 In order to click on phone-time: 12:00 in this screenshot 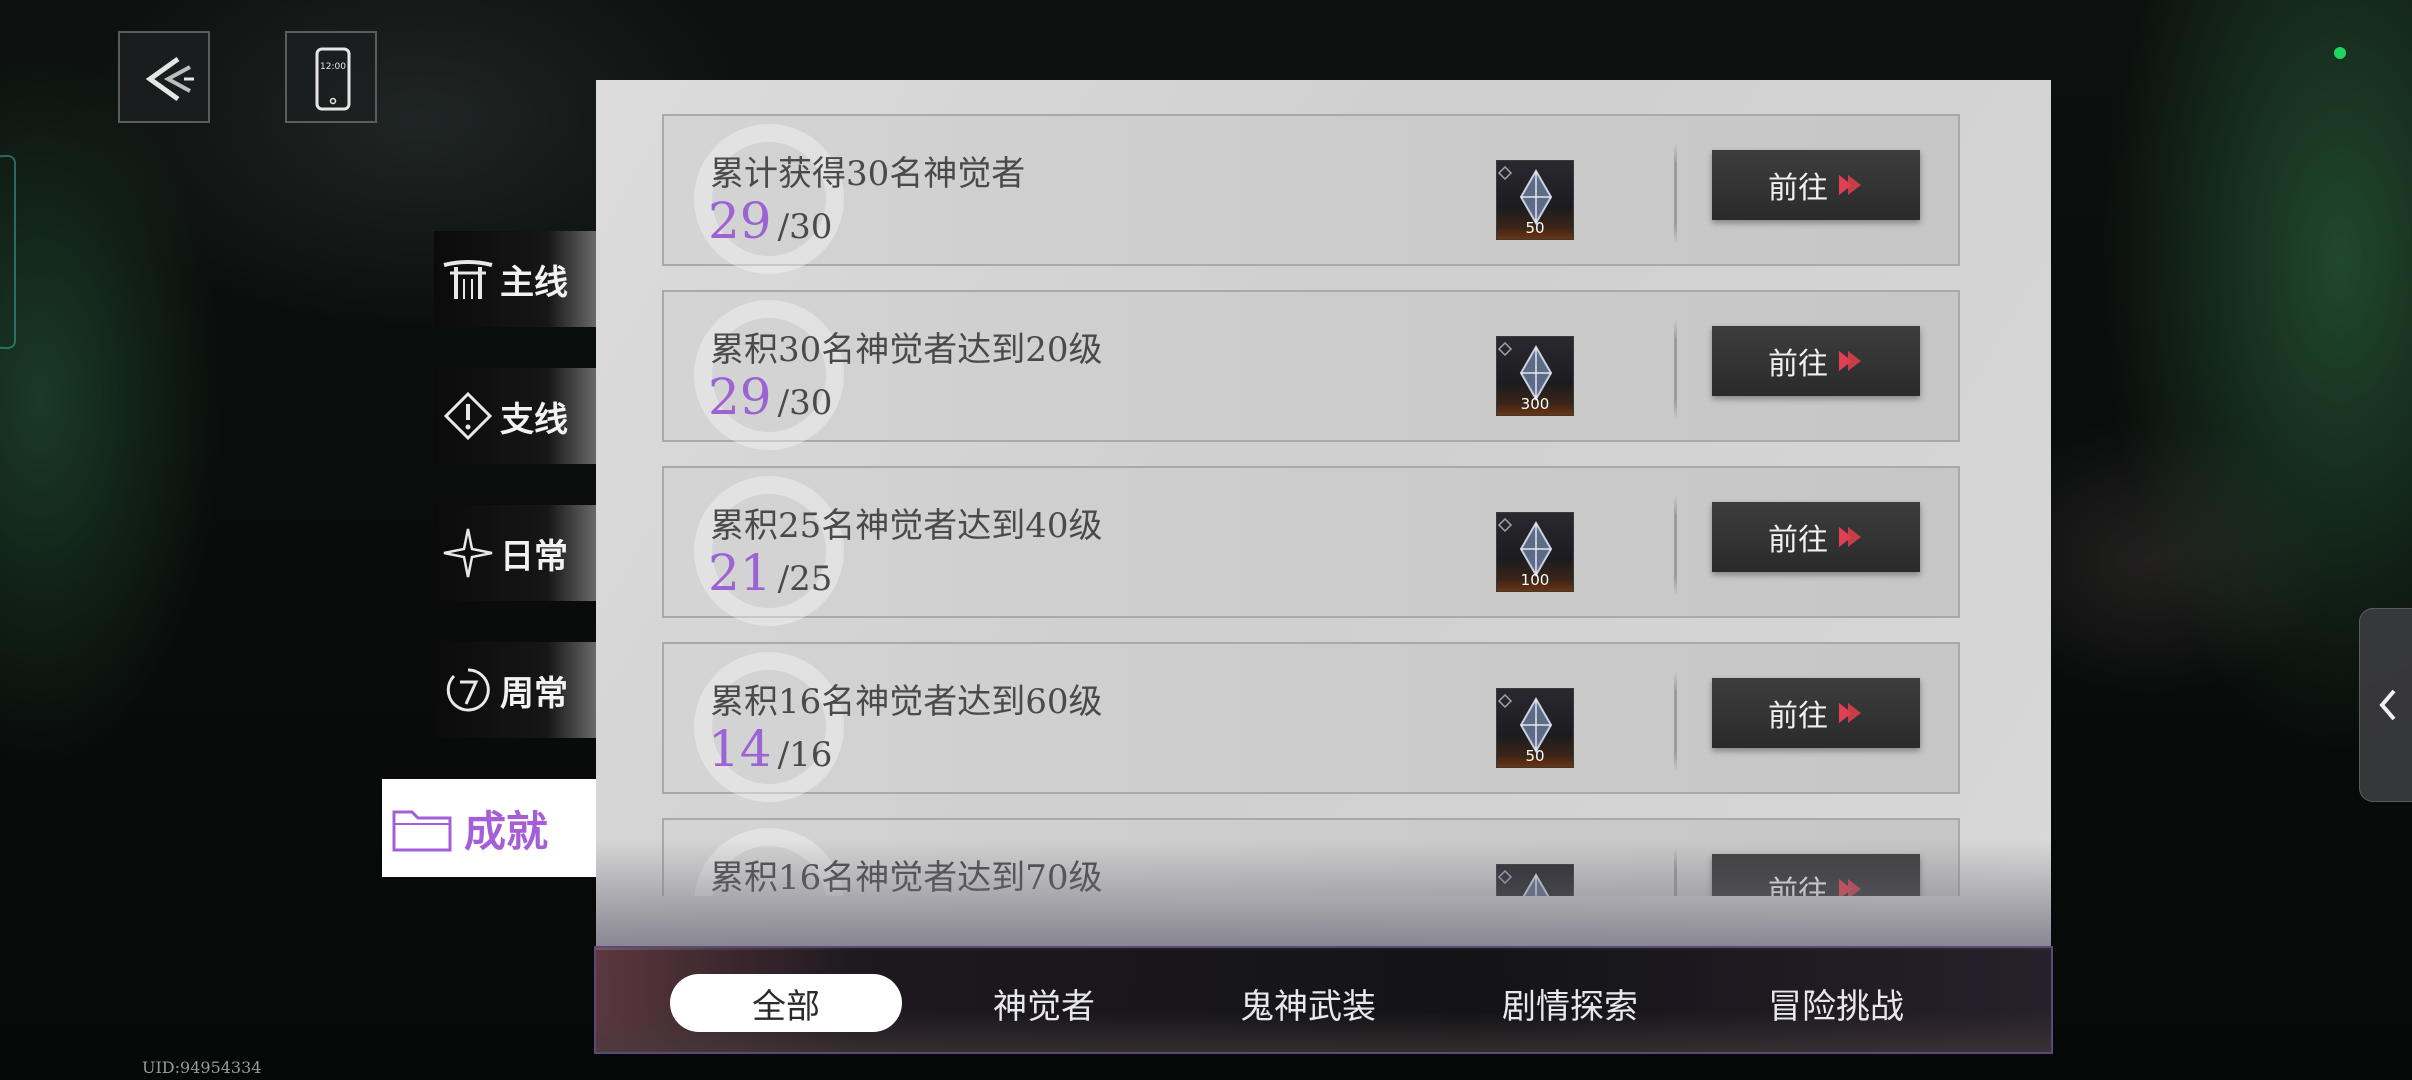, I will do `click(333, 67)`.